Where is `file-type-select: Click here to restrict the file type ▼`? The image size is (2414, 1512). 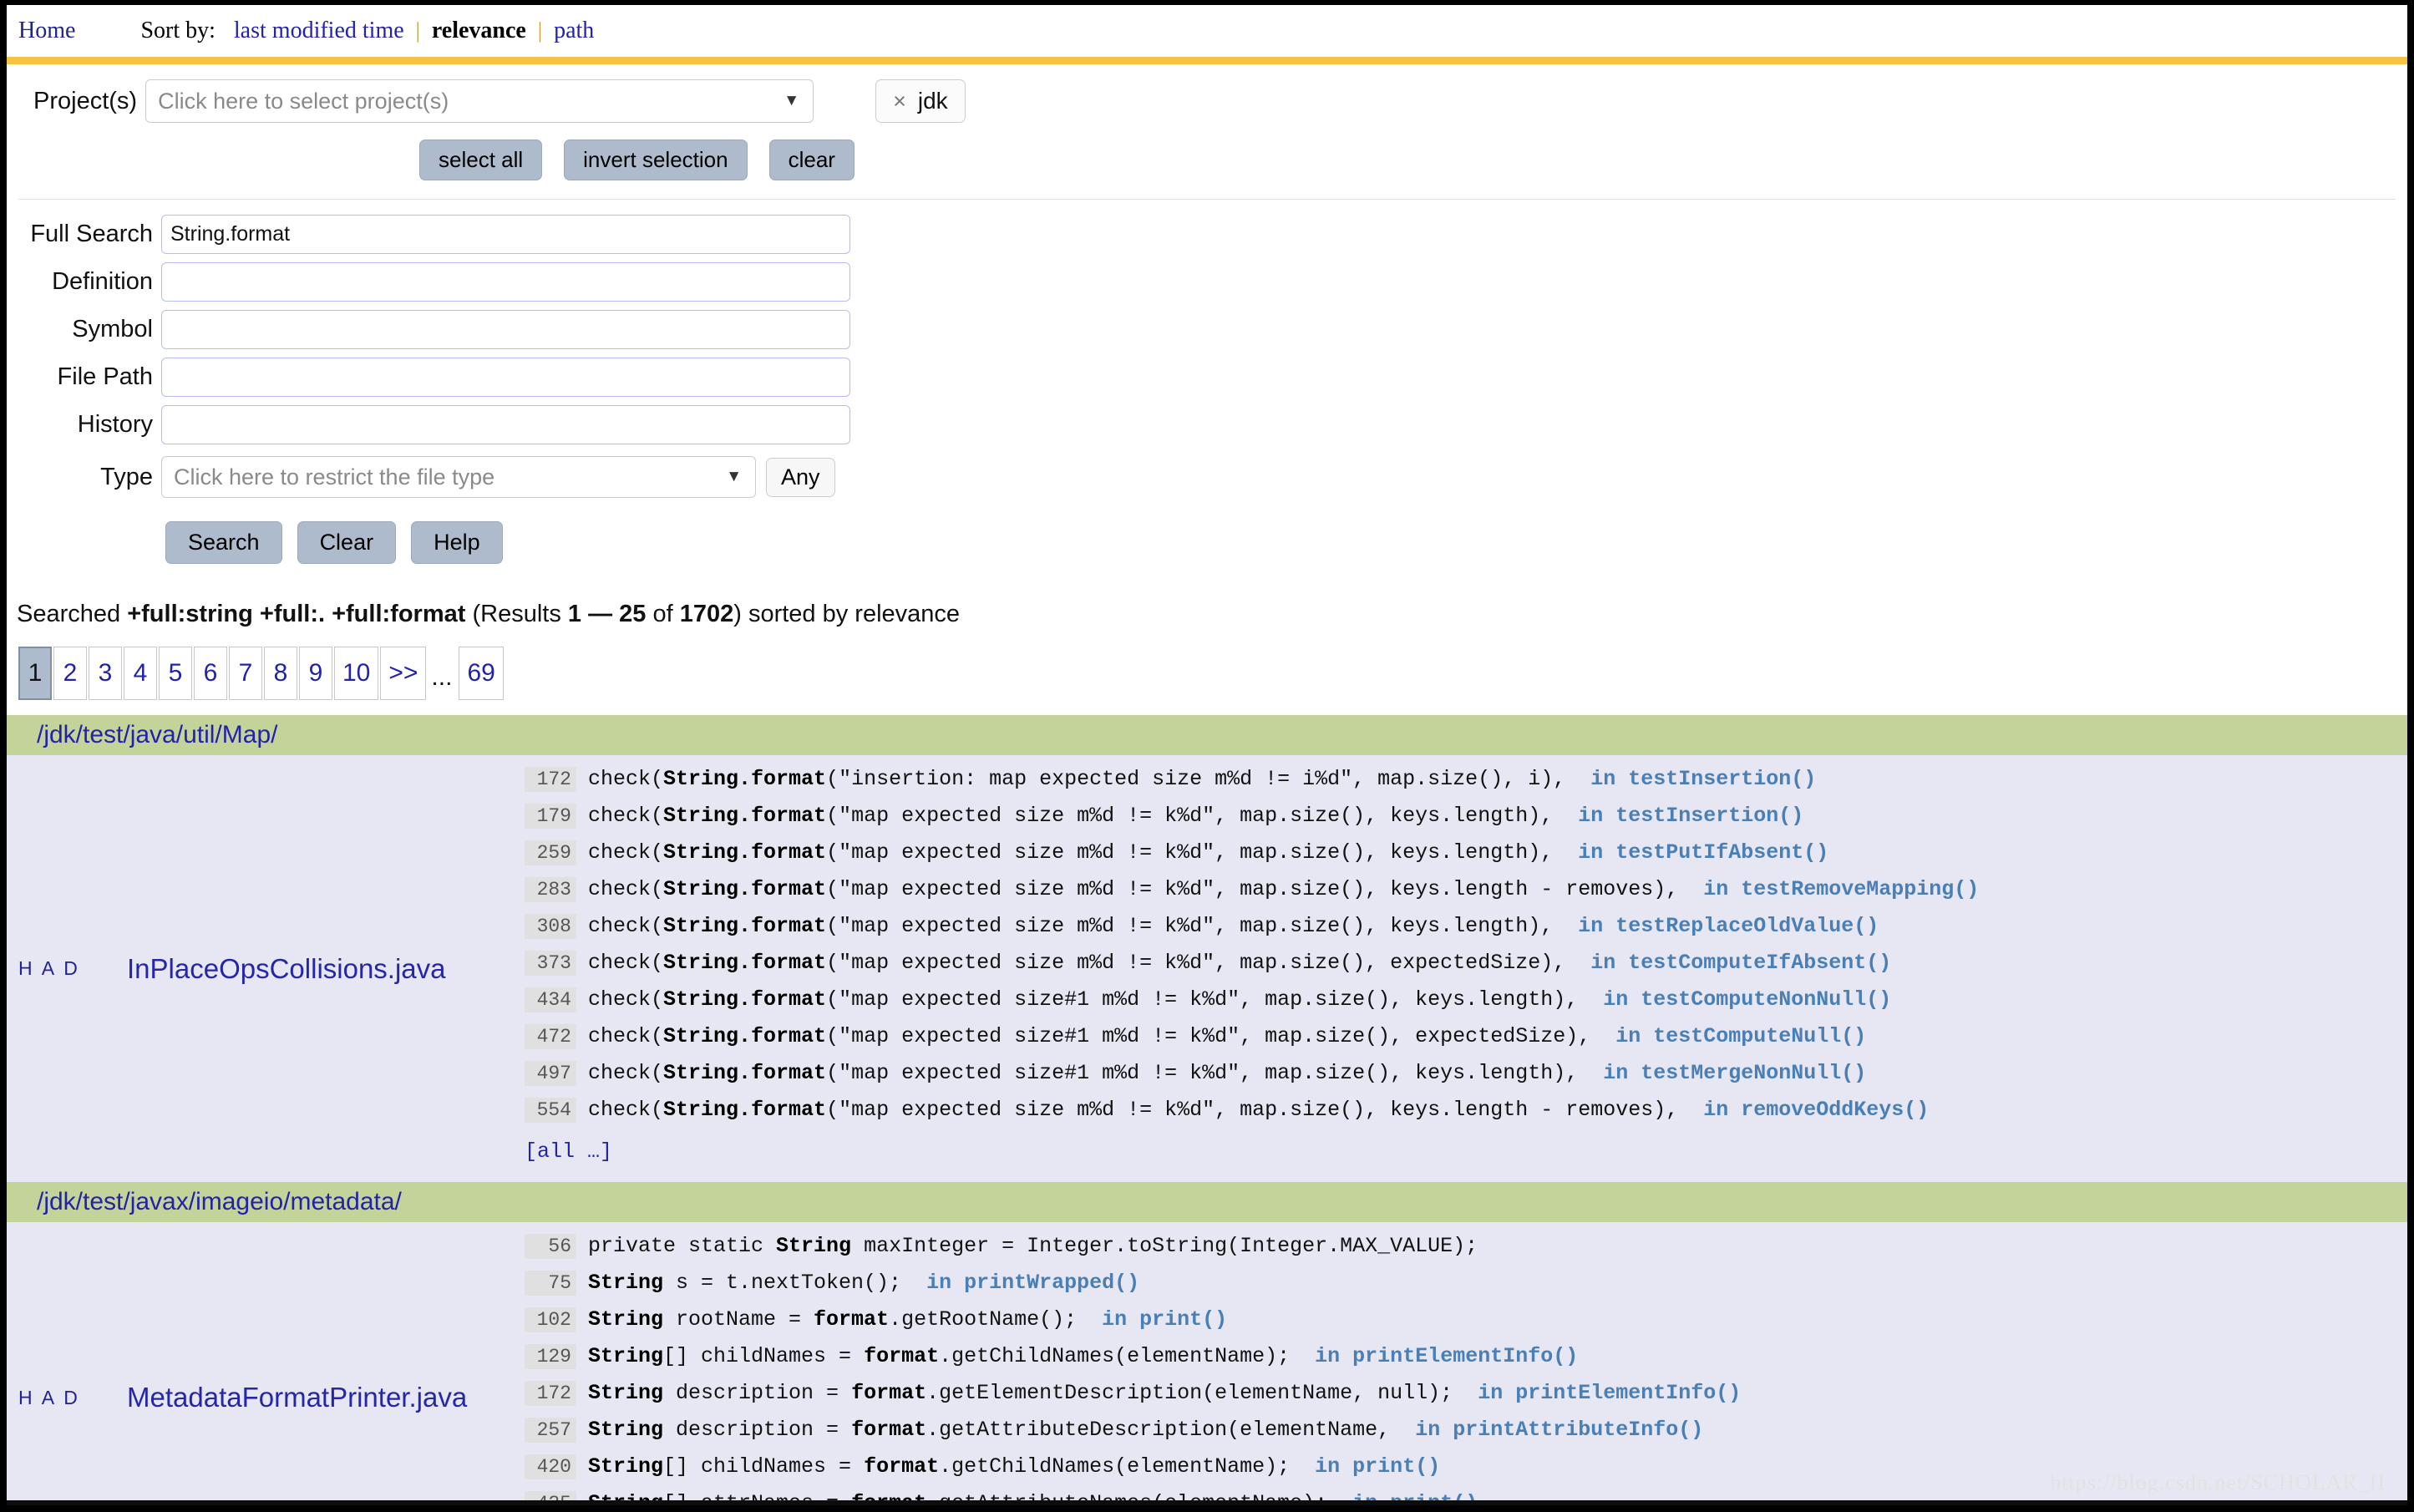
file-type-select: Click here to restrict the file type ▼ is located at coordinates (458, 477).